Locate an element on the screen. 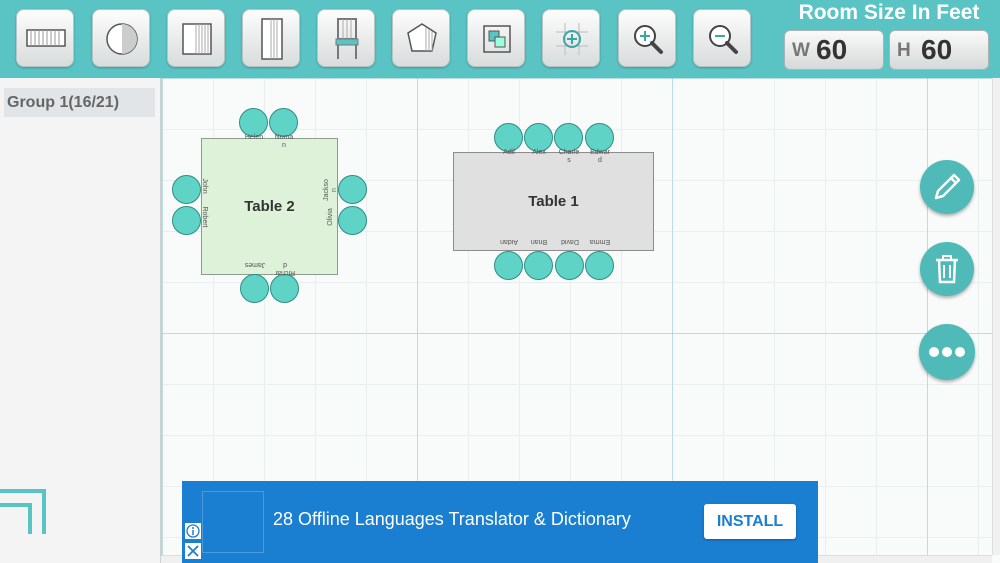 This screenshot has height=563, width=1000. room-width-field: W 60 is located at coordinates (834, 50).